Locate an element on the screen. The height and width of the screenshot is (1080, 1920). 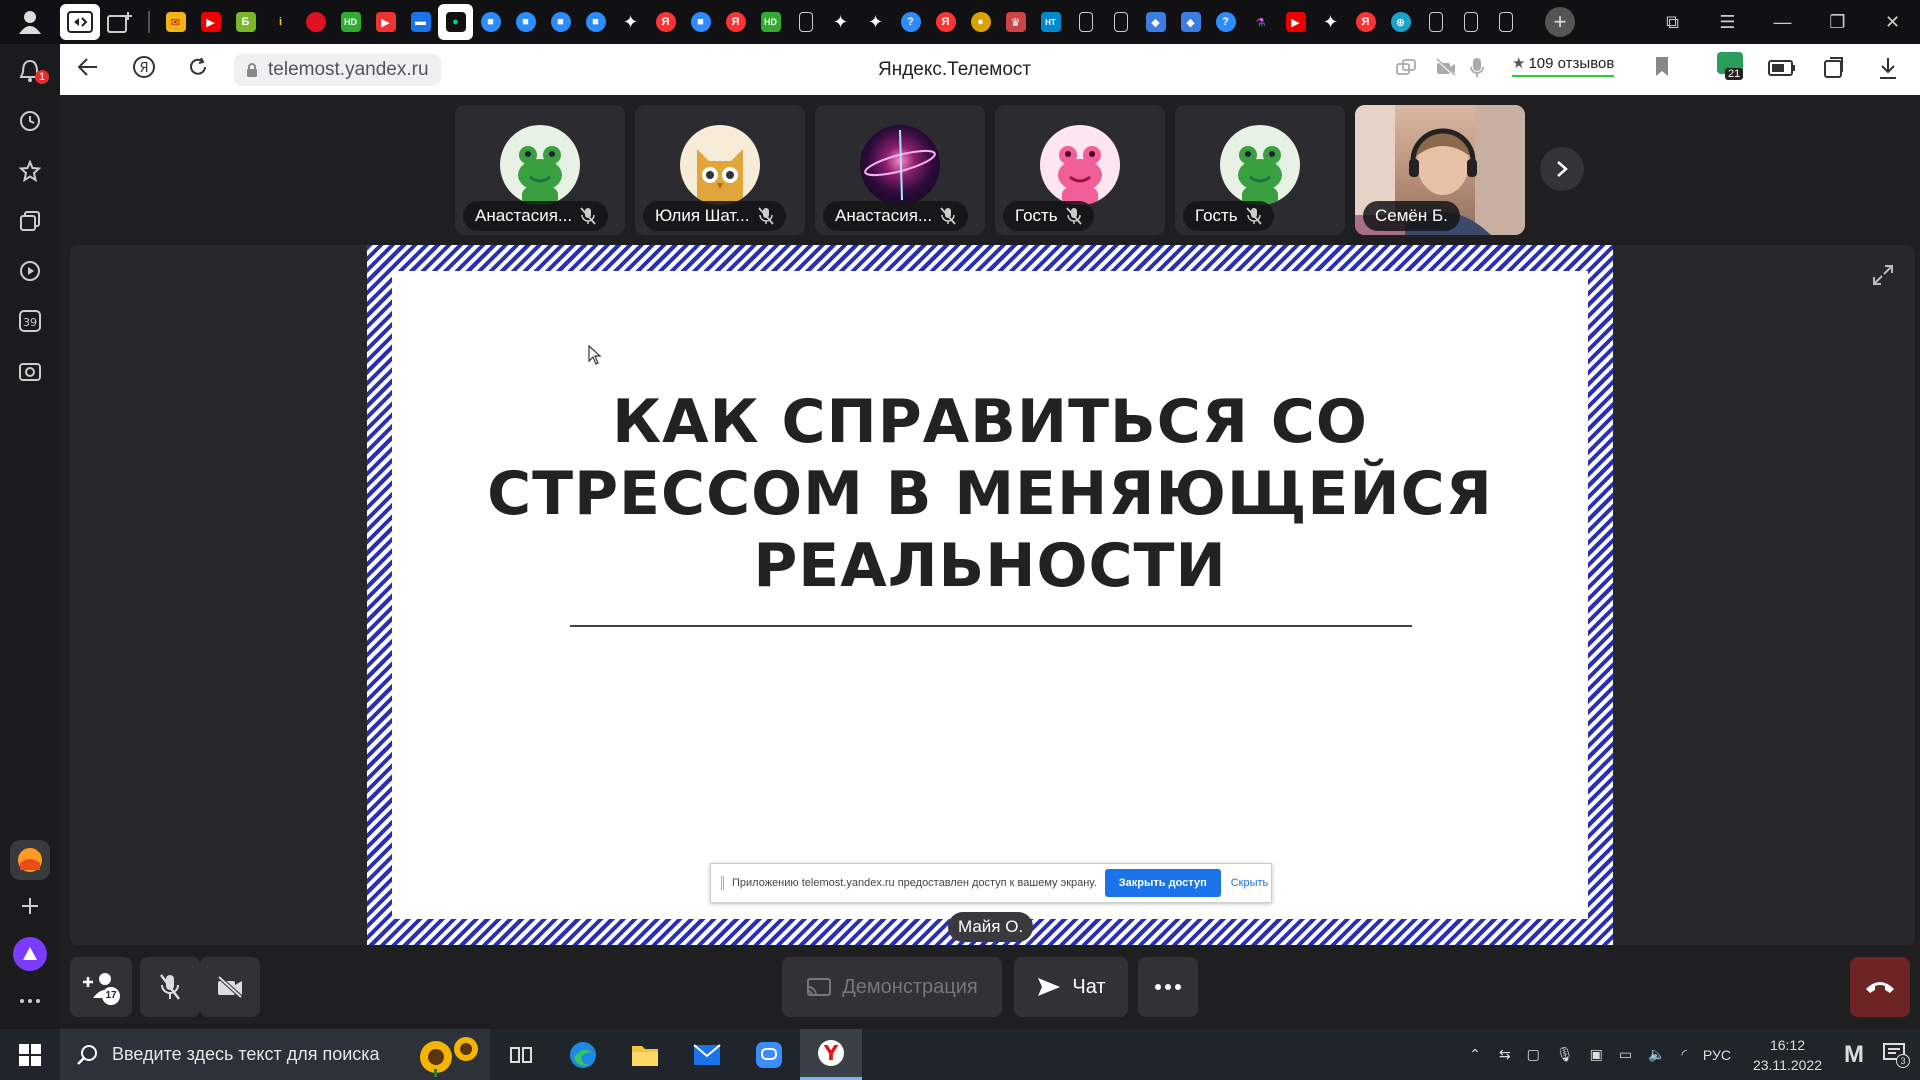
screen-share-button: Демонстрация is located at coordinates (892, 987).